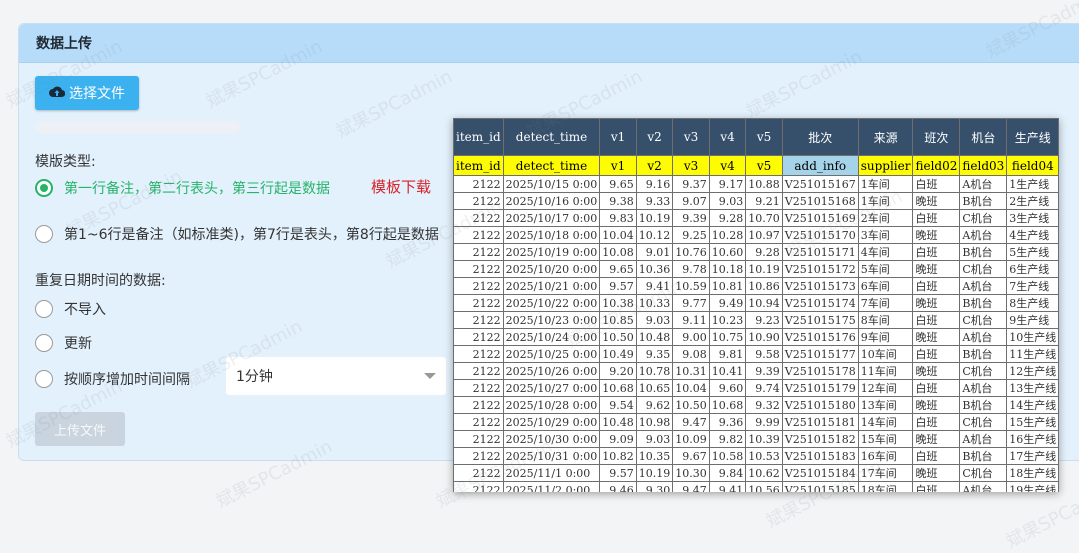 Image resolution: width=1079 pixels, height=553 pixels. I want to click on duplicate-option-interval: 按顺序增加时间间隔, so click(112, 379).